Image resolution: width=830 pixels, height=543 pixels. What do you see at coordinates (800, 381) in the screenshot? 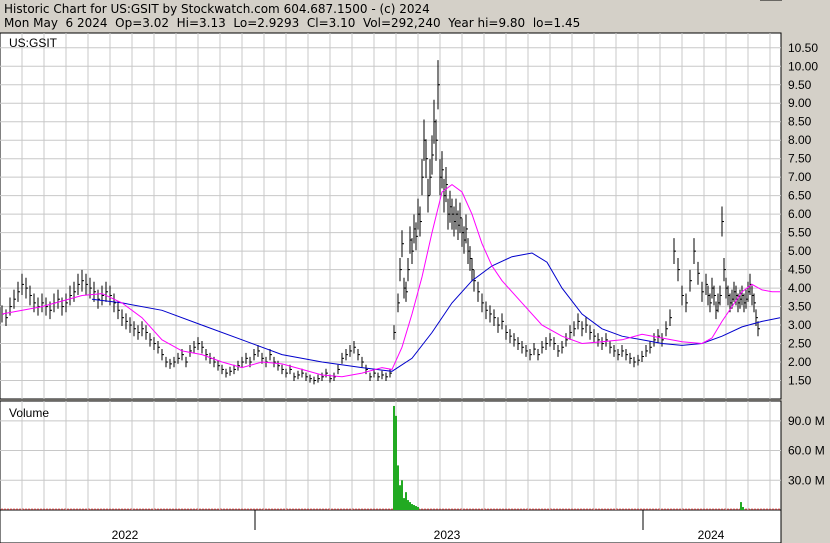
I see `price-tick-label: 1.50` at bounding box center [800, 381].